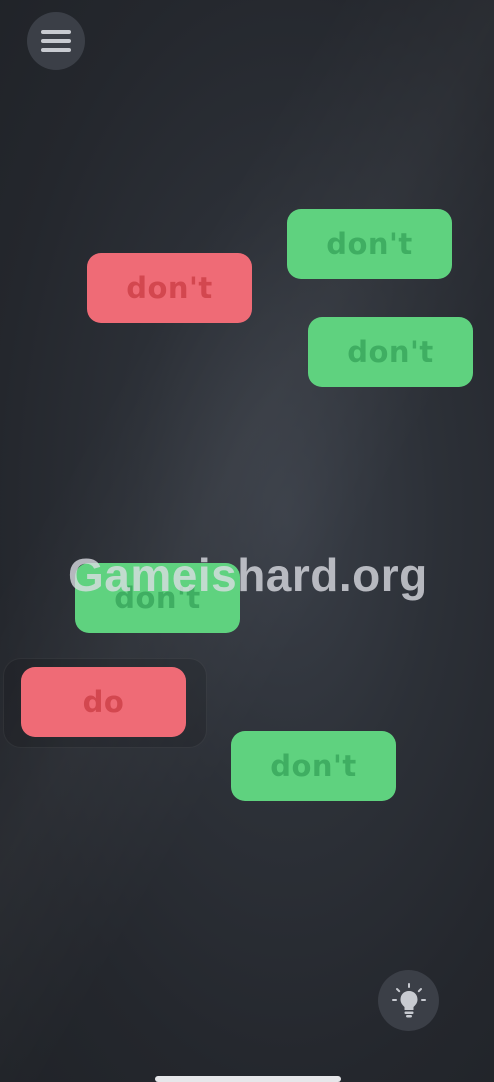 The height and width of the screenshot is (1082, 494). What do you see at coordinates (369, 244) in the screenshot?
I see `word-tile-1: don't` at bounding box center [369, 244].